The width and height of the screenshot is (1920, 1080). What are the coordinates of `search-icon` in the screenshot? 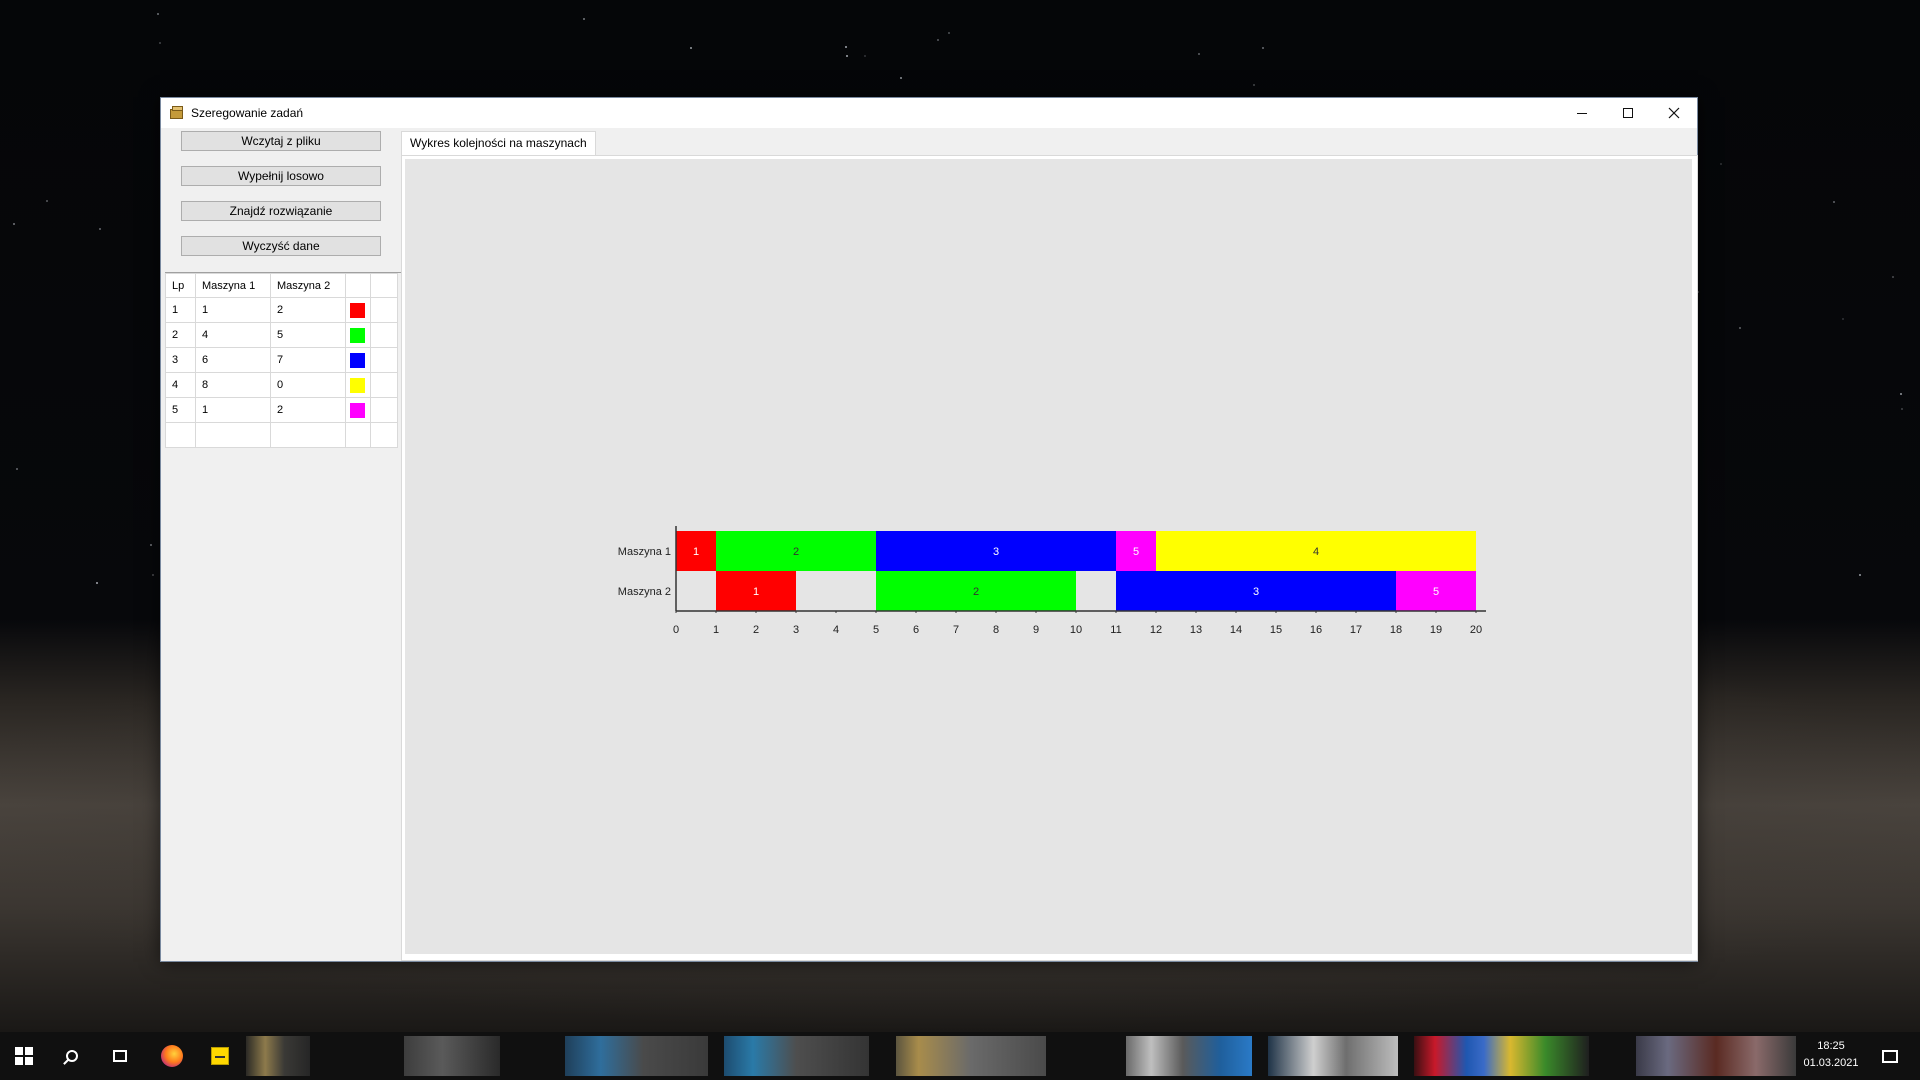 It's located at (72, 1056).